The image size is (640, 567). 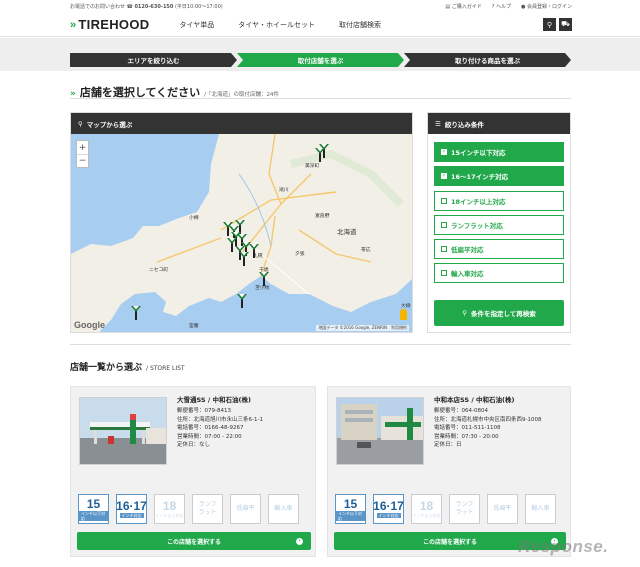 What do you see at coordinates (322, 216) in the screenshot?
I see `map-label: 富良野` at bounding box center [322, 216].